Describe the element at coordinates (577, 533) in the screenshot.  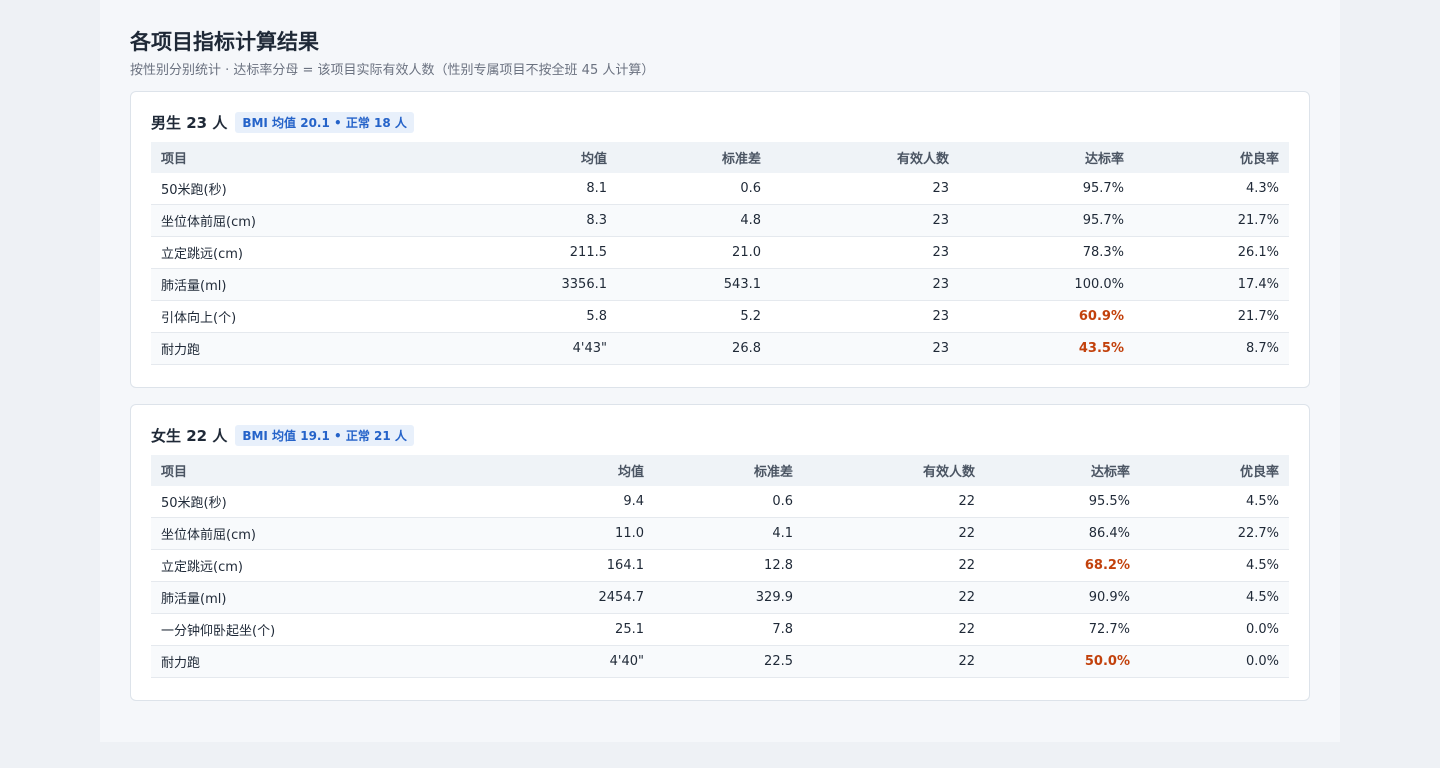
I see `mean-cell: 11.0` at that location.